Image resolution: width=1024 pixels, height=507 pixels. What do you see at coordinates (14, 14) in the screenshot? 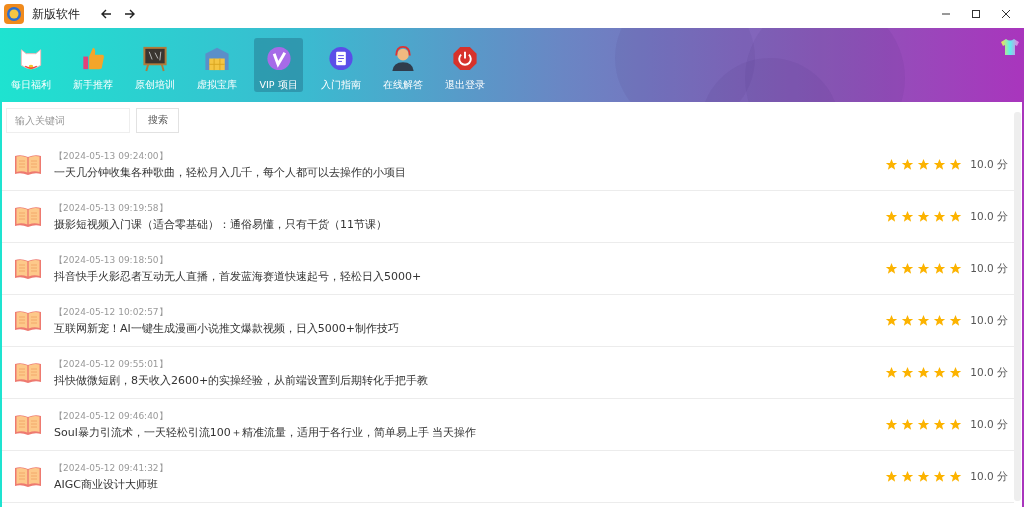
I see `app-logo-icon` at bounding box center [14, 14].